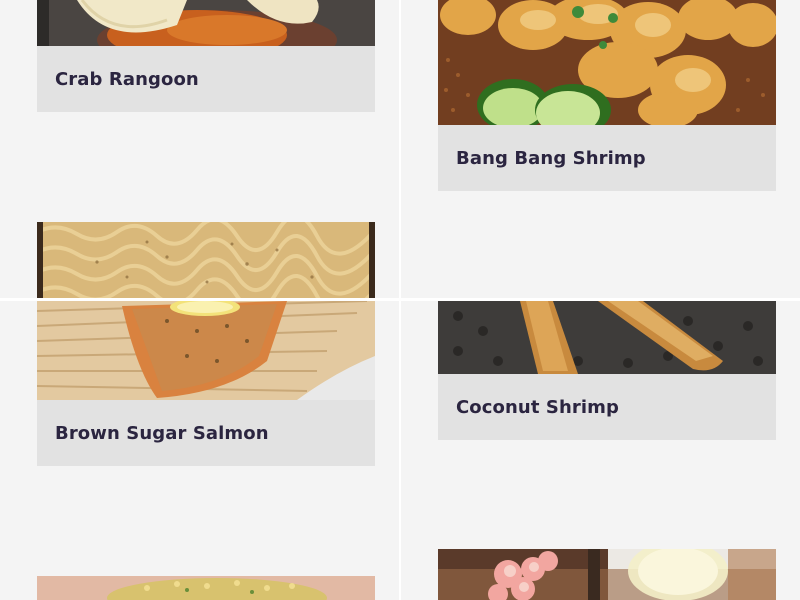  What do you see at coordinates (206, 23) in the screenshot?
I see `crab-rangoon-photo` at bounding box center [206, 23].